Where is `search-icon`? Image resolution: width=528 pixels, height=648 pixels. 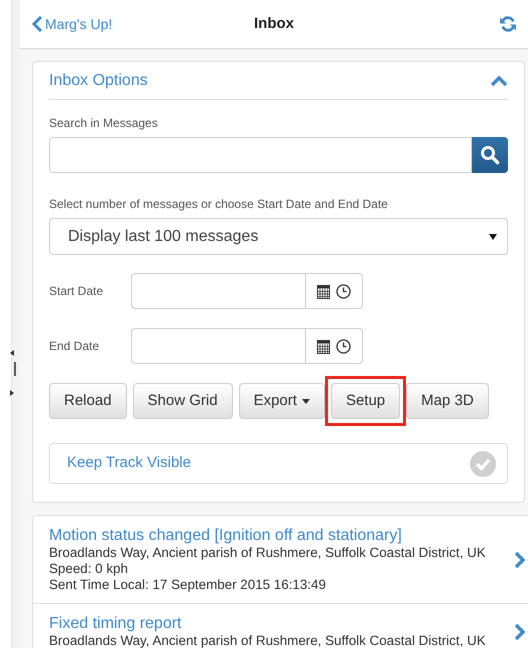 search-icon is located at coordinates (490, 155).